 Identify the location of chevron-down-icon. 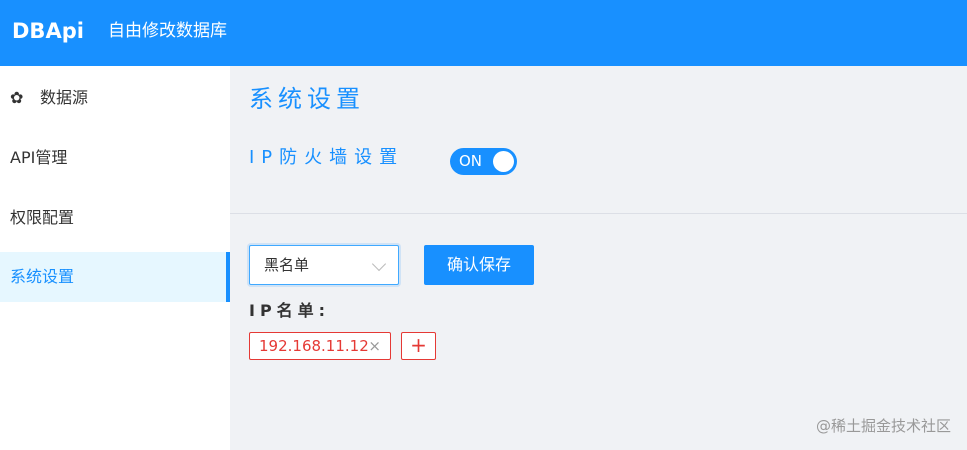
(379, 264).